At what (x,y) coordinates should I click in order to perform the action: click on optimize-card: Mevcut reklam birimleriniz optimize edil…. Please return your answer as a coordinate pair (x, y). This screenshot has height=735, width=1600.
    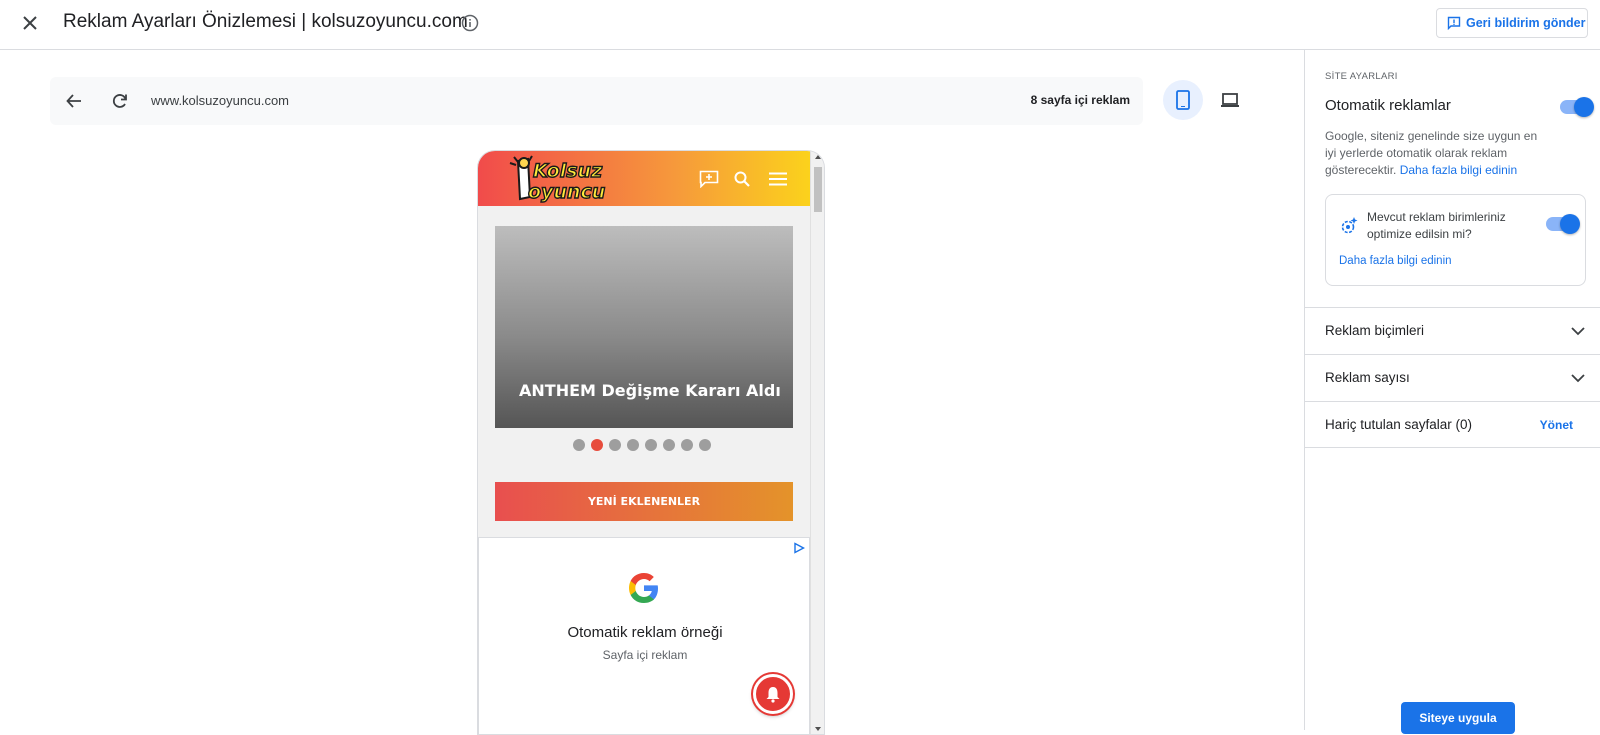
    Looking at the image, I should click on (1455, 240).